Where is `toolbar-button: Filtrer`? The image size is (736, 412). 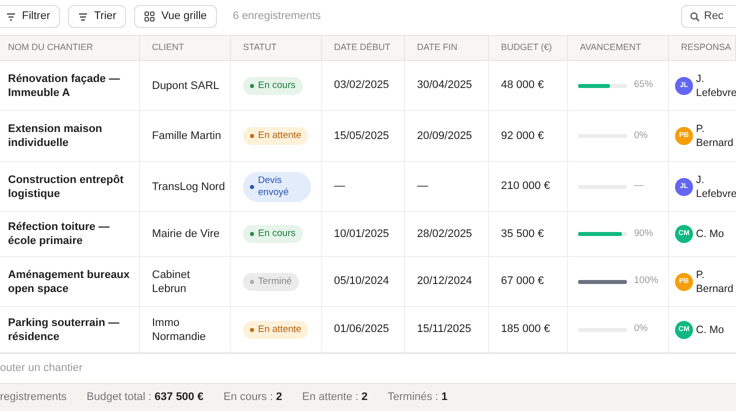 toolbar-button: Filtrer is located at coordinates (30, 16).